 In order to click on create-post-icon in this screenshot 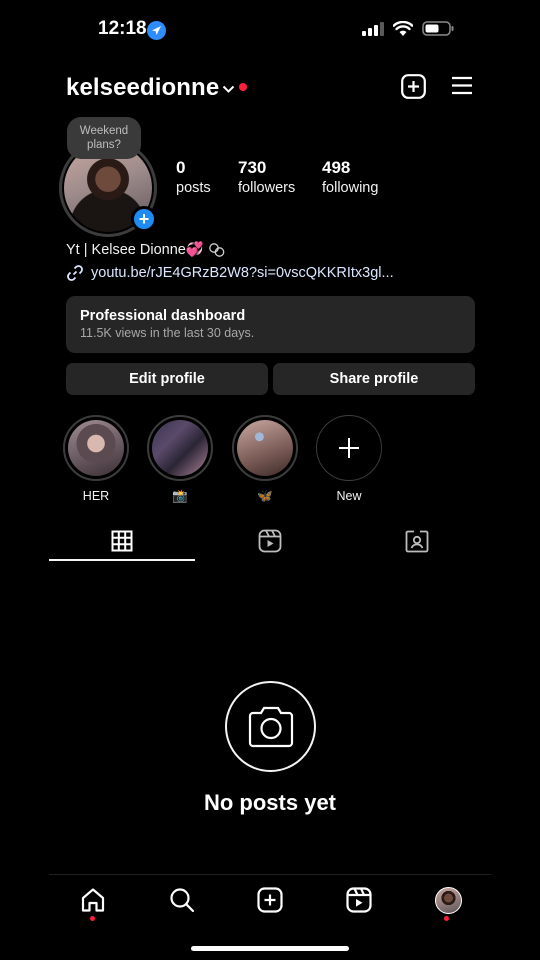, I will do `click(413, 89)`.